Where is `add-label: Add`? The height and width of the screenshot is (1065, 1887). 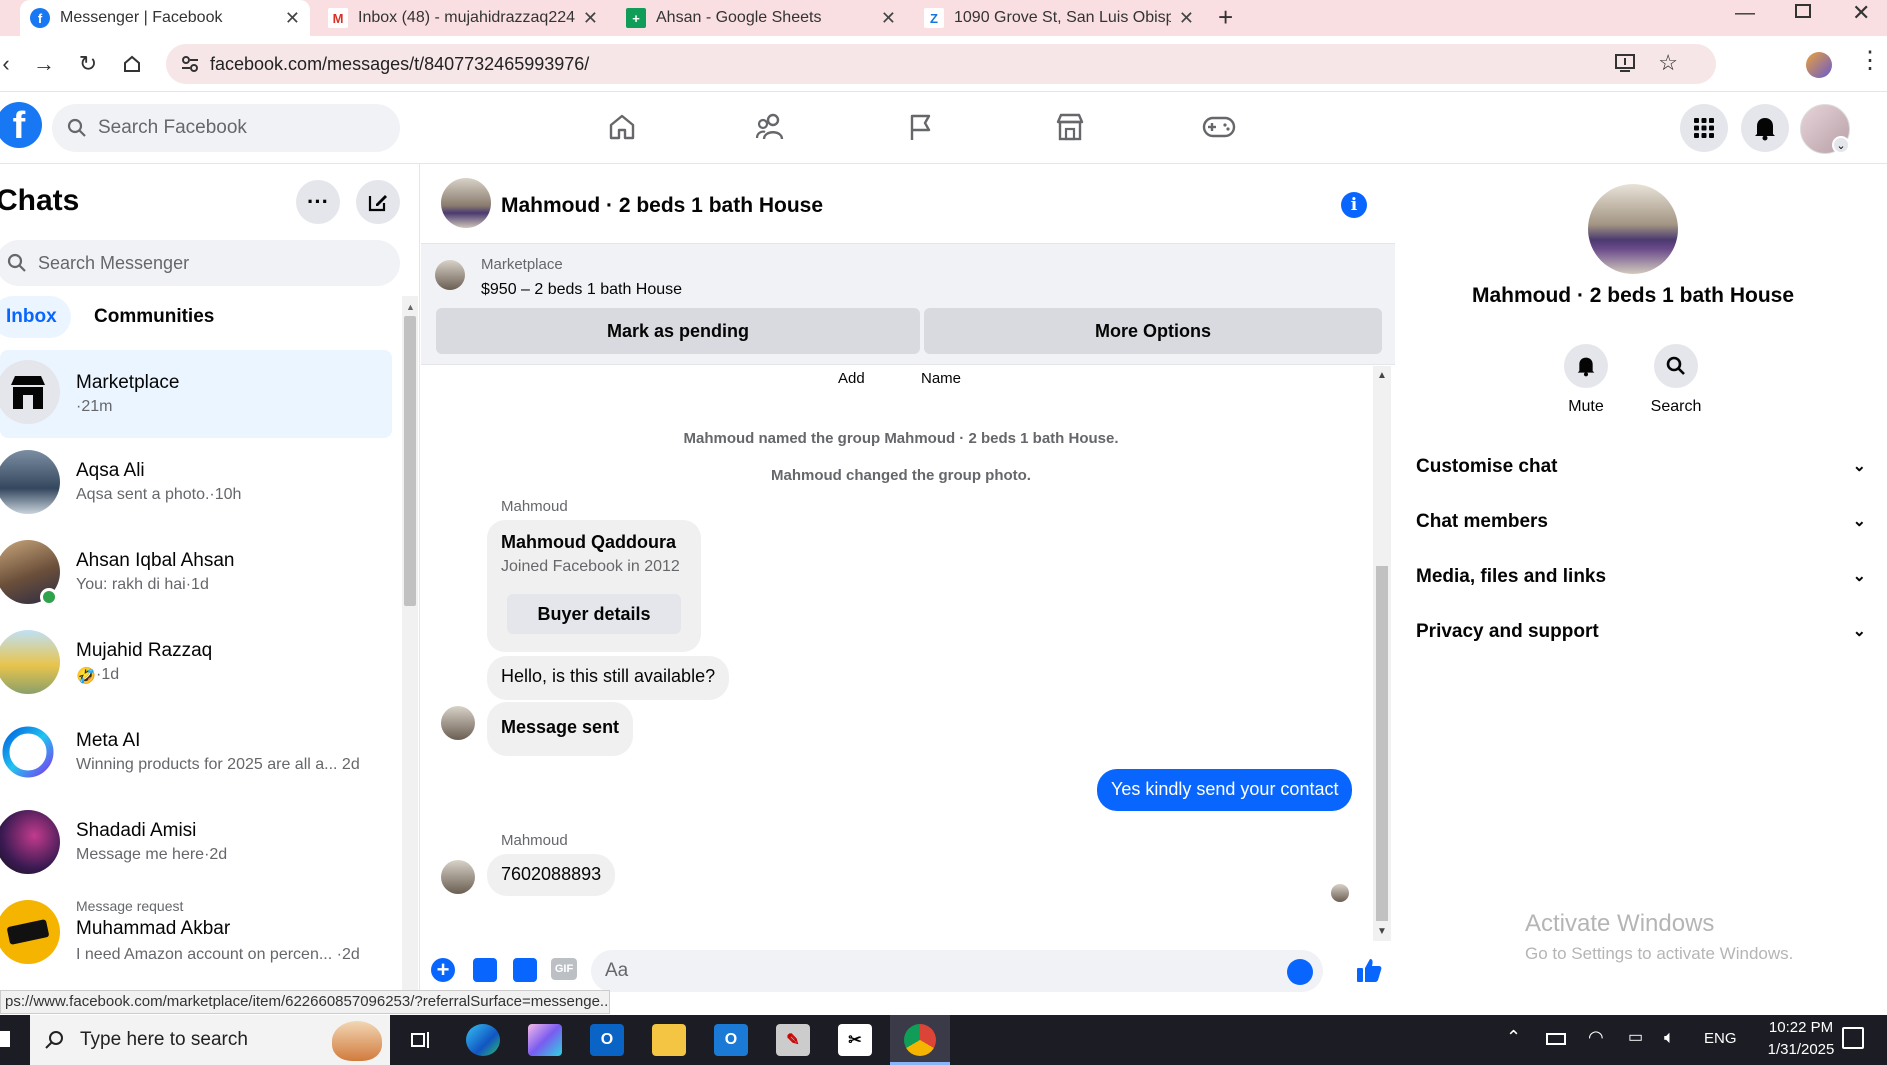 add-label: Add is located at coordinates (851, 378).